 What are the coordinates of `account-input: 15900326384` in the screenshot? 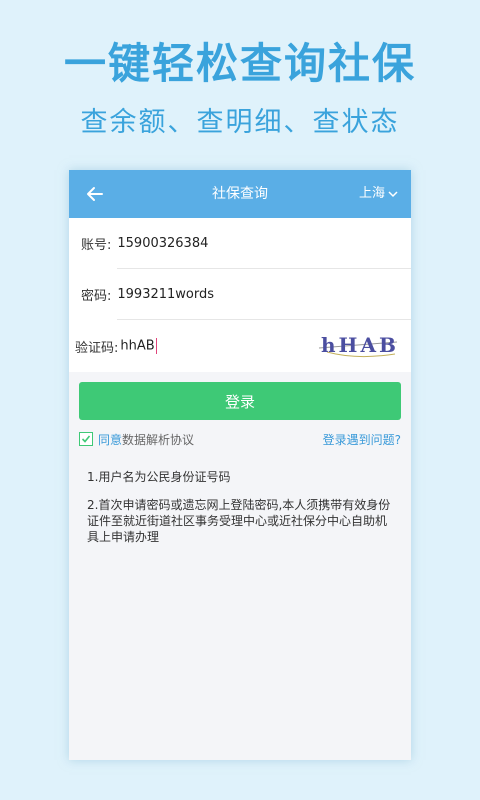 It's located at (162, 243).